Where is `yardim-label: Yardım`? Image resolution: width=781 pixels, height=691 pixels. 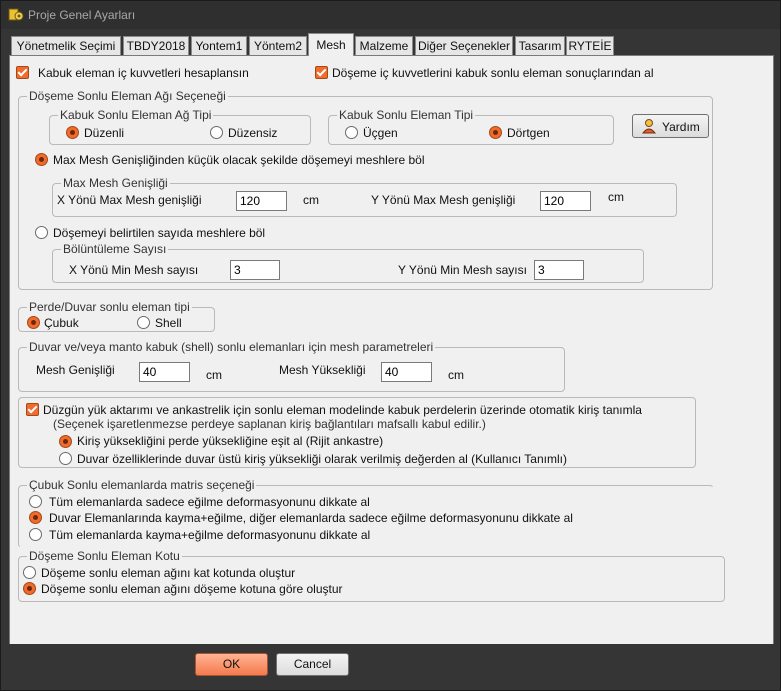 yardim-label: Yardım is located at coordinates (681, 127).